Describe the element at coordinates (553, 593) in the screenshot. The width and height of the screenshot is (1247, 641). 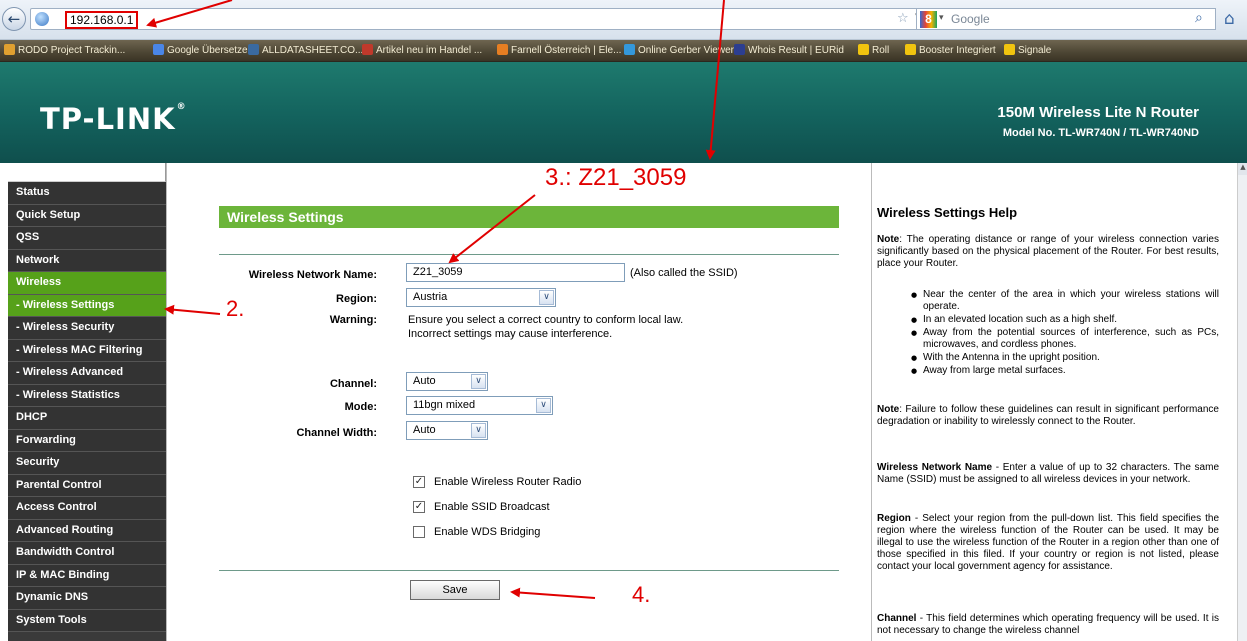
I see `annotation-arrow-save` at that location.